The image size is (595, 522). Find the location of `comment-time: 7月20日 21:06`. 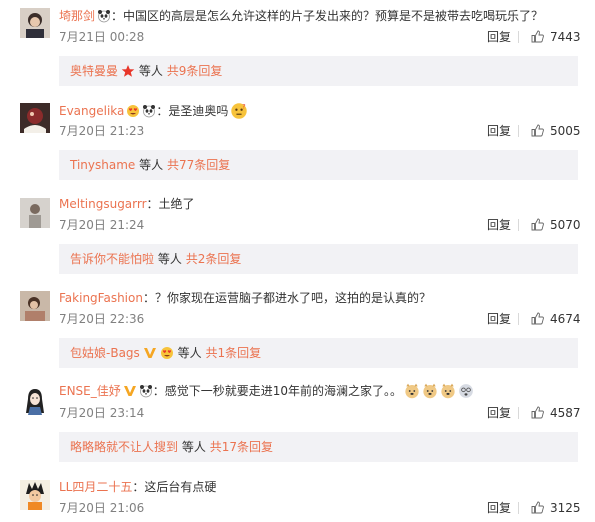

comment-time: 7月20日 21:06 is located at coordinates (102, 508).